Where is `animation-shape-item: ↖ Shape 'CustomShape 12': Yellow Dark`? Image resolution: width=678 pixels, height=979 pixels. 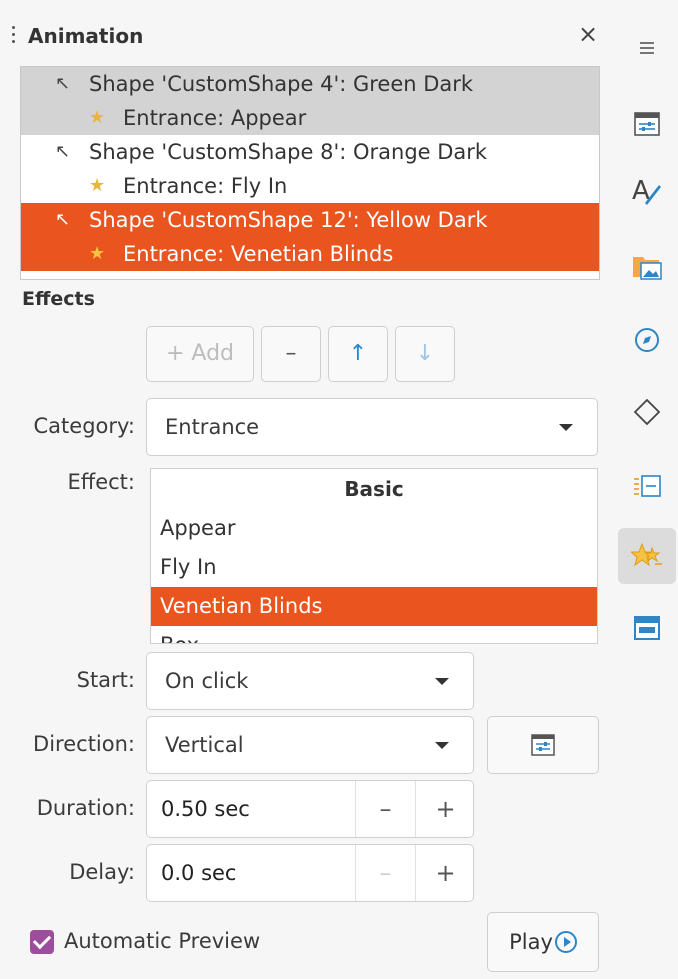
animation-shape-item: ↖ Shape 'CustomShape 12': Yellow Dark is located at coordinates (310, 220).